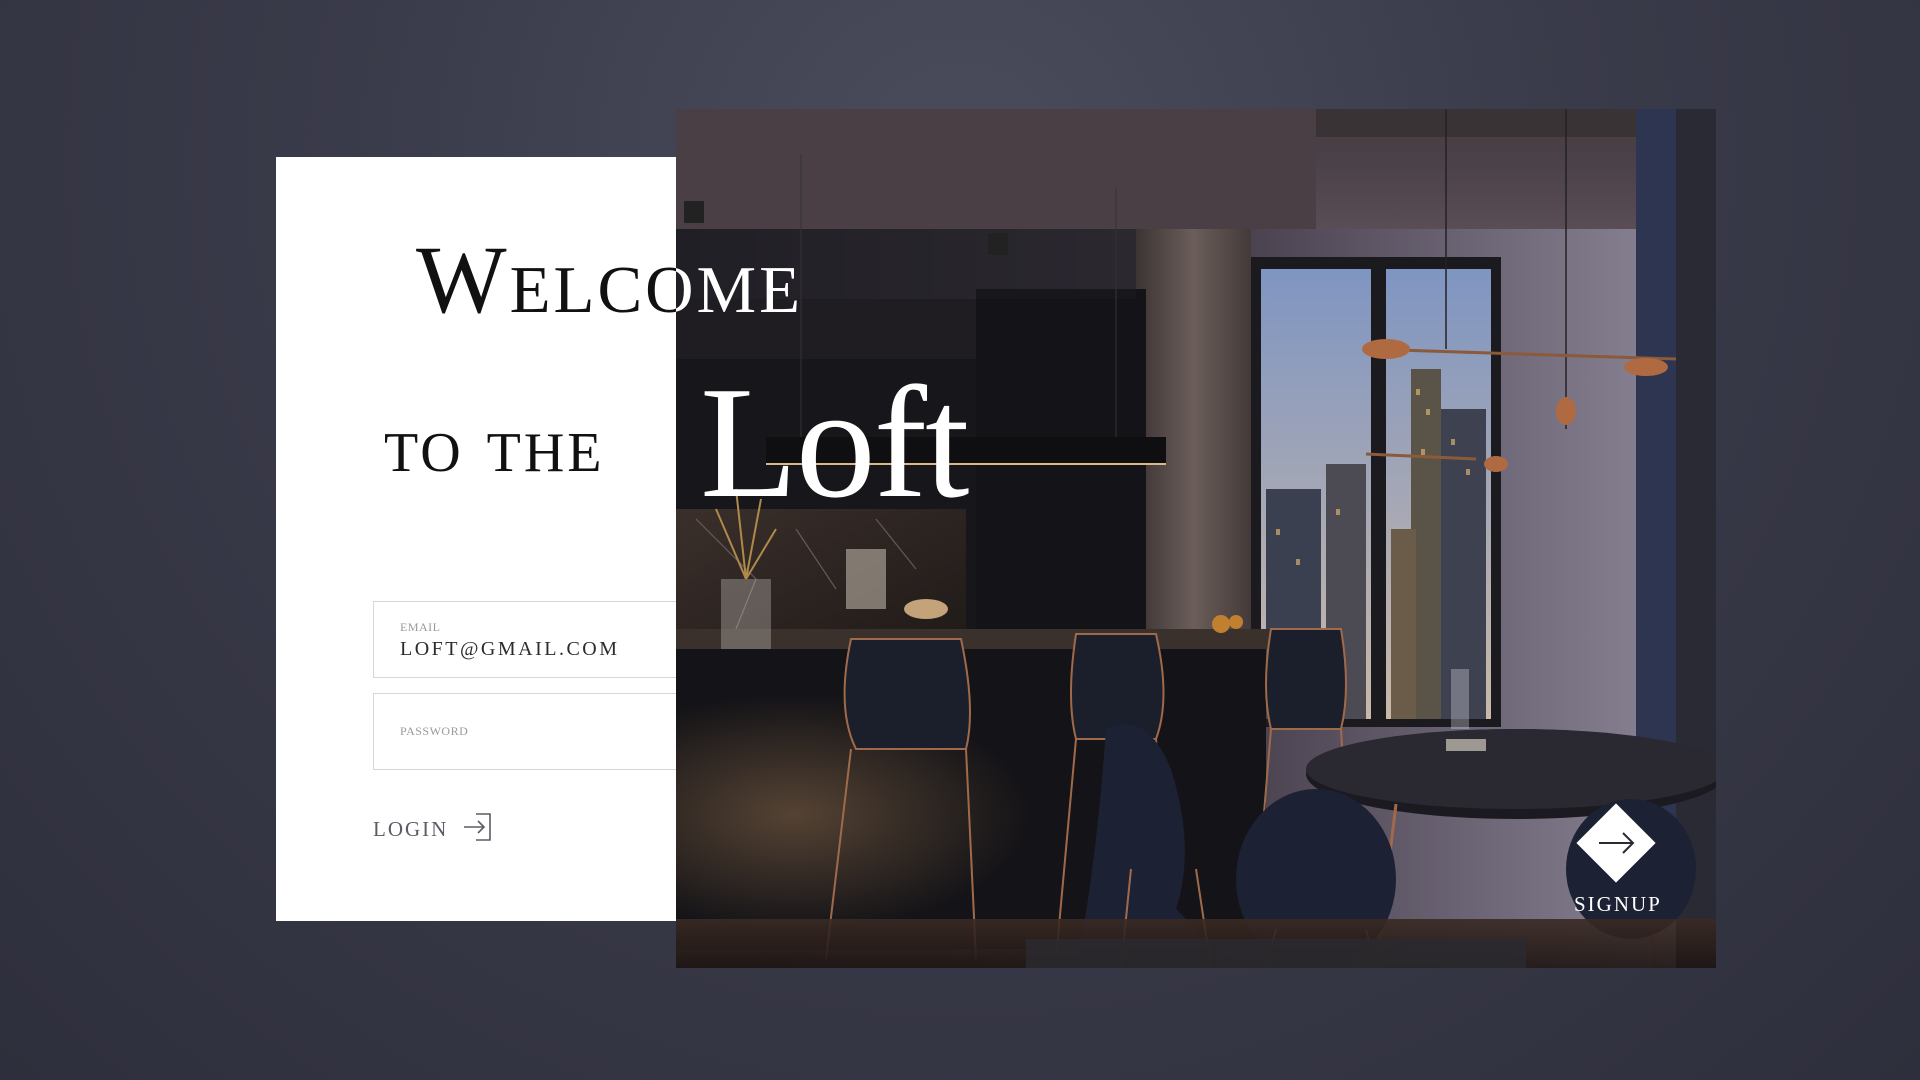 The height and width of the screenshot is (1080, 1920). What do you see at coordinates (434, 731) in the screenshot?
I see `password-label: PASSWORD` at bounding box center [434, 731].